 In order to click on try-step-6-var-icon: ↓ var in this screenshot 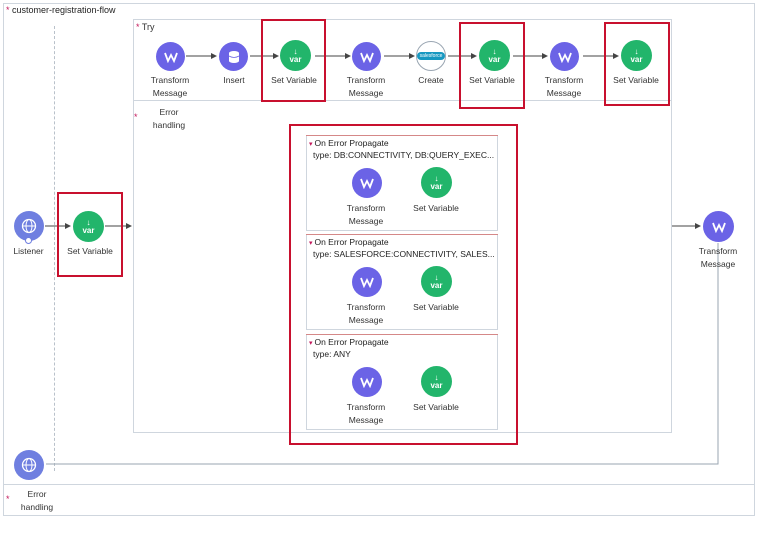, I will do `click(494, 55)`.